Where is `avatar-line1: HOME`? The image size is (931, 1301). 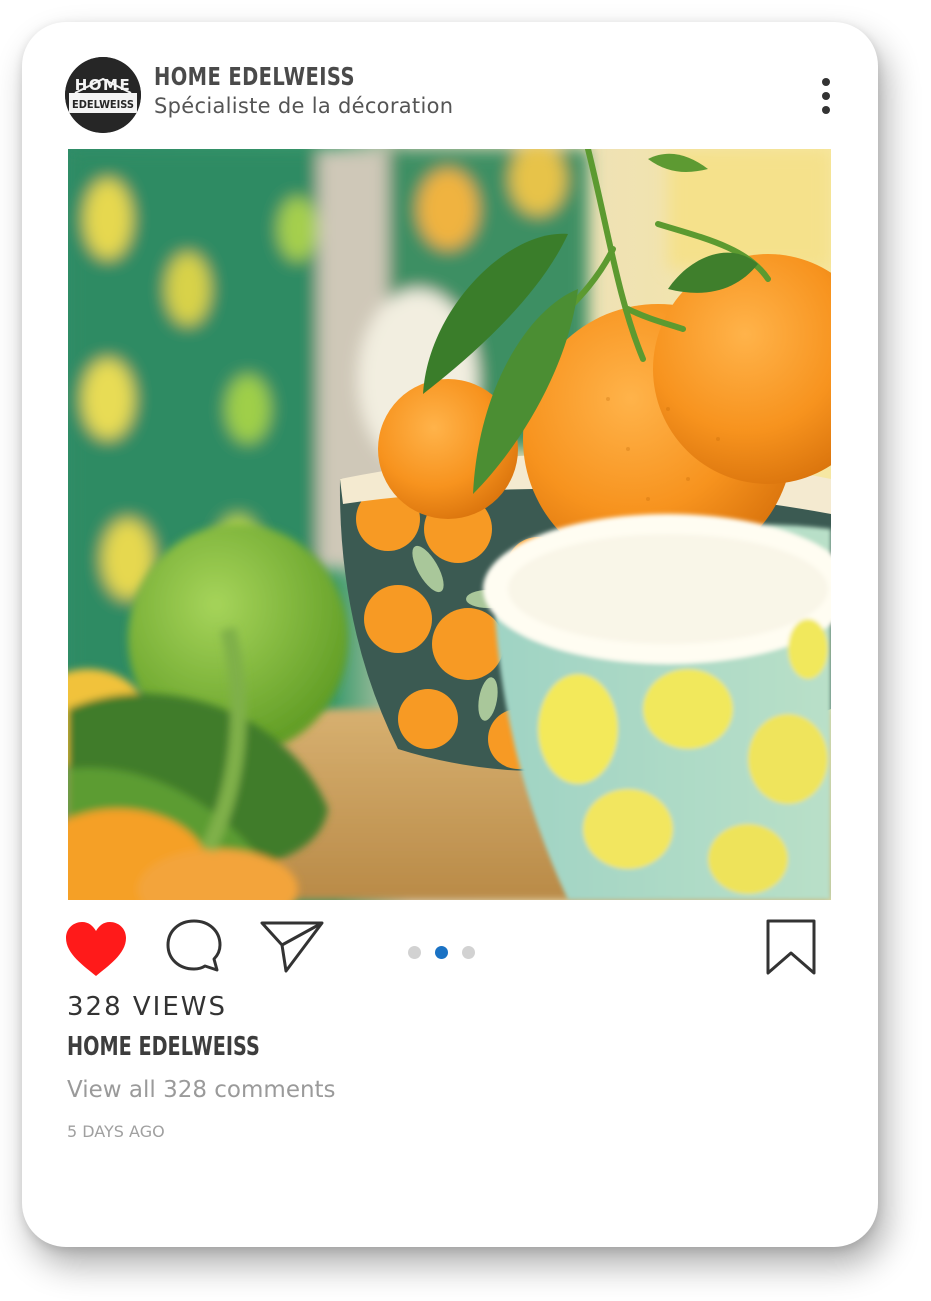
avatar-line1: HOME is located at coordinates (103, 85).